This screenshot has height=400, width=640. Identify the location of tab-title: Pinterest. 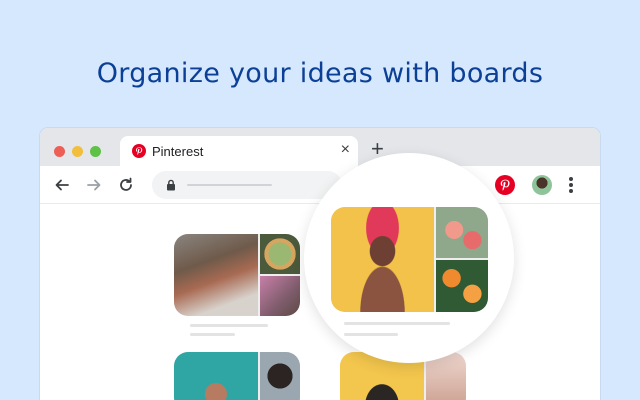
(178, 151).